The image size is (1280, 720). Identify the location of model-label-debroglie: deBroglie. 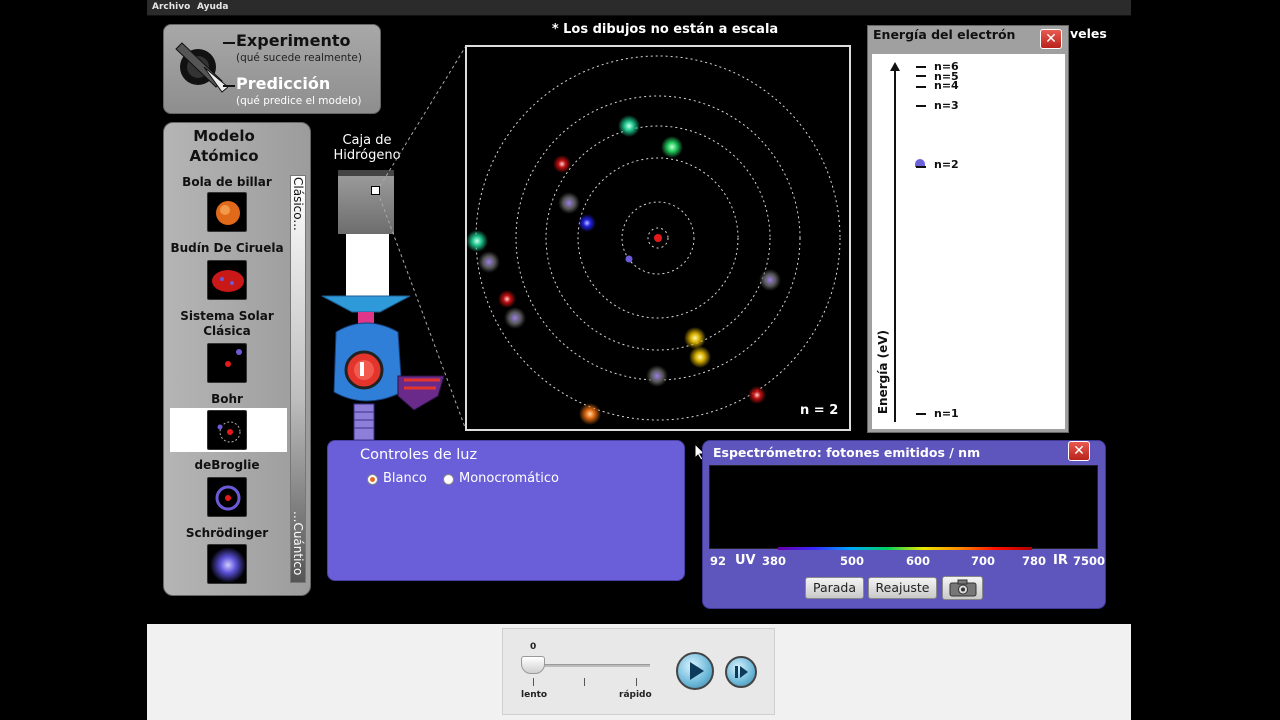
(227, 465).